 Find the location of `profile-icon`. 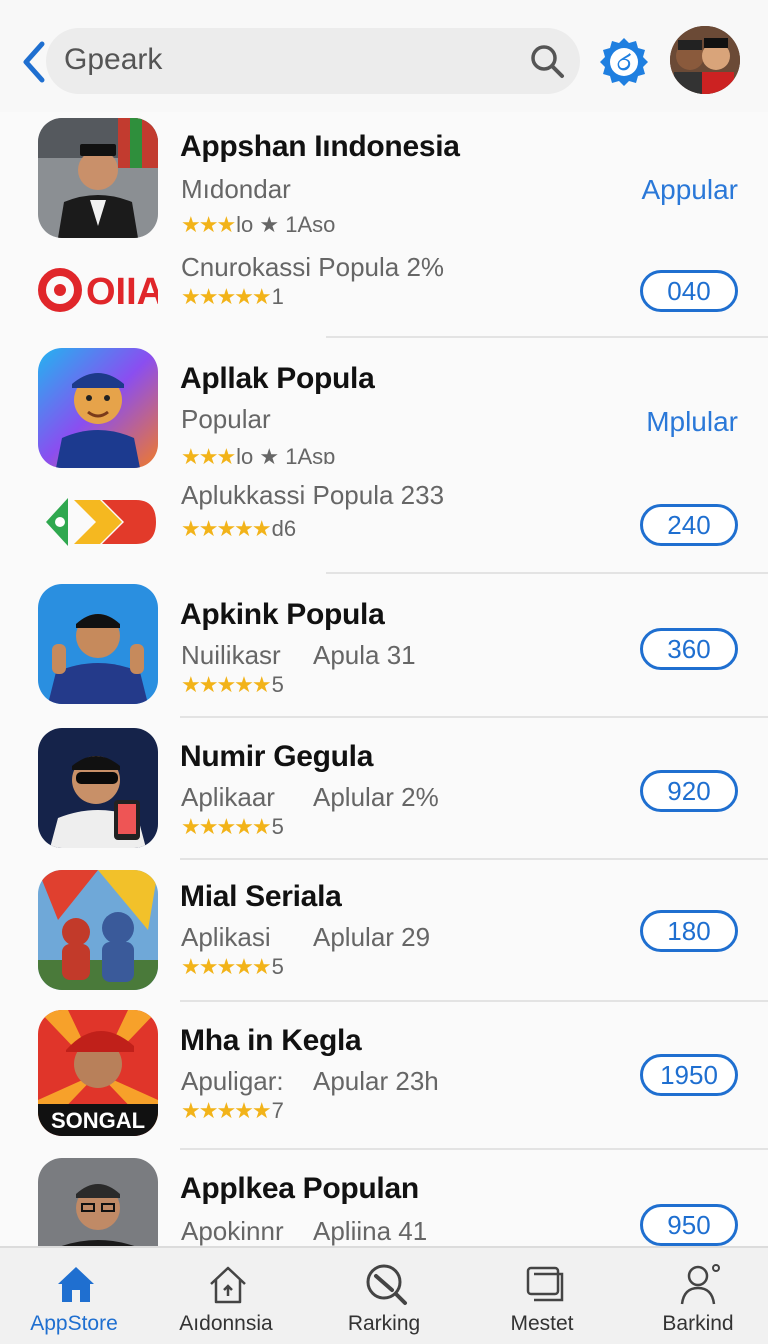

profile-icon is located at coordinates (700, 1284).